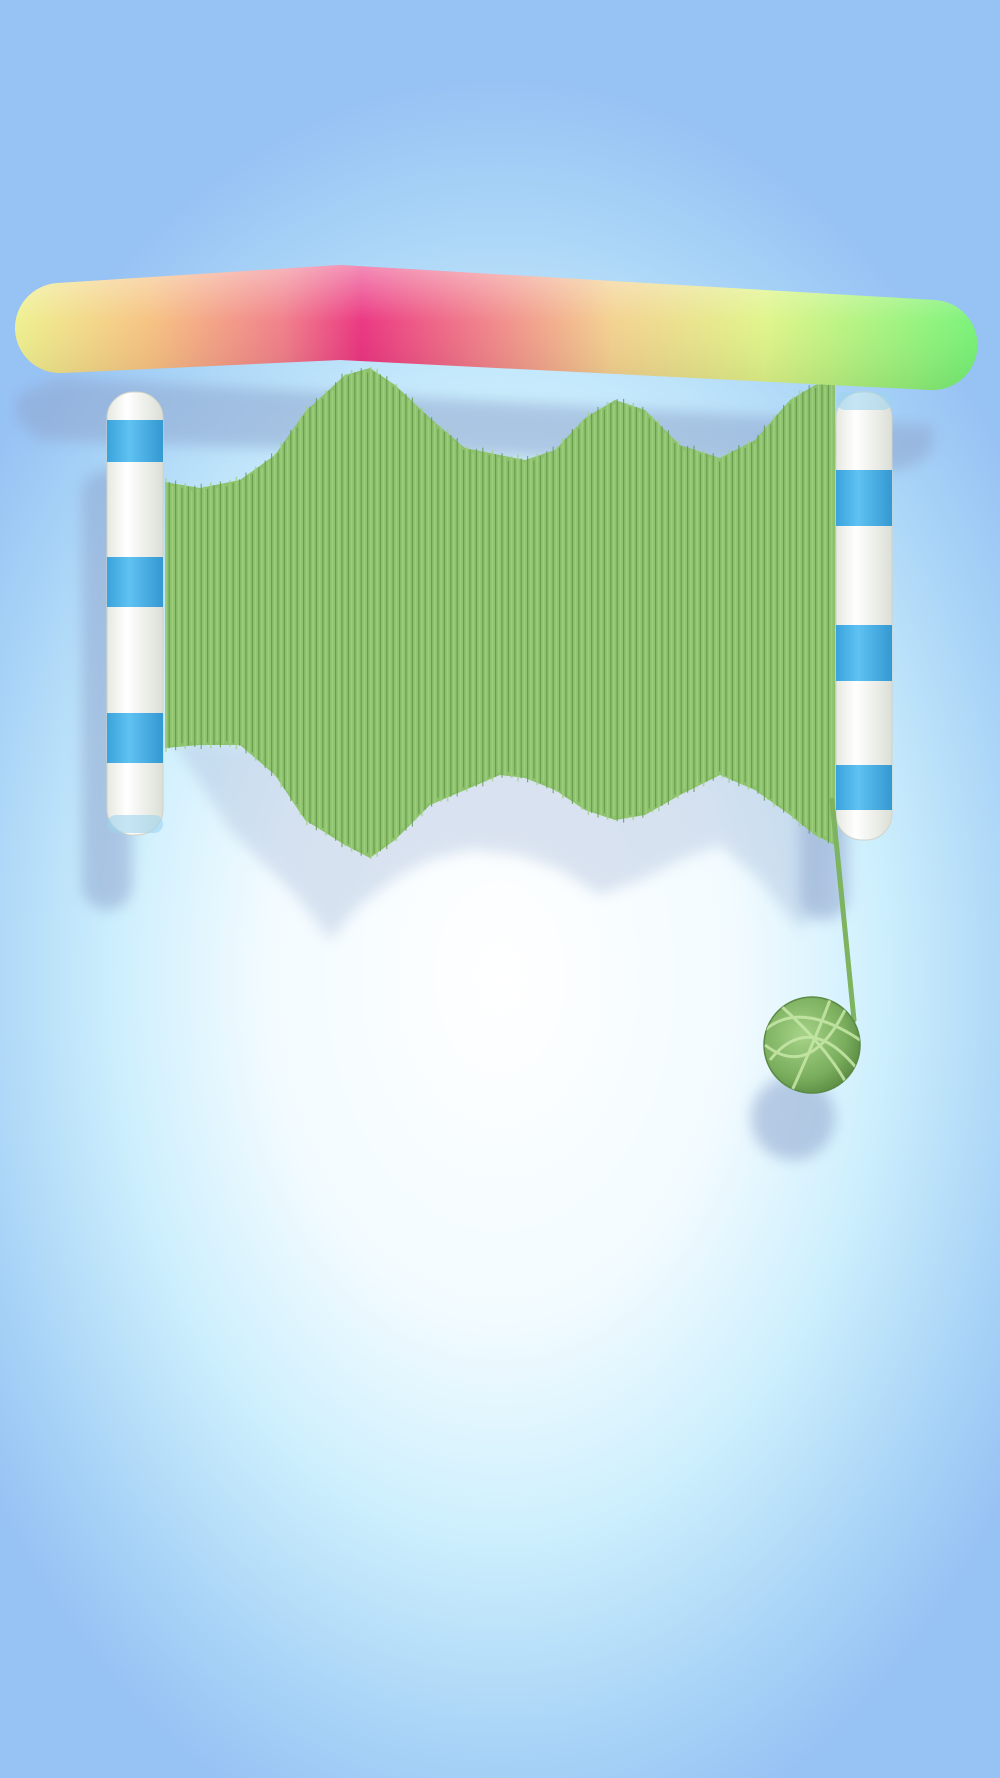 The width and height of the screenshot is (1000, 1778). What do you see at coordinates (812, 1045) in the screenshot?
I see `yarn-ball-icon` at bounding box center [812, 1045].